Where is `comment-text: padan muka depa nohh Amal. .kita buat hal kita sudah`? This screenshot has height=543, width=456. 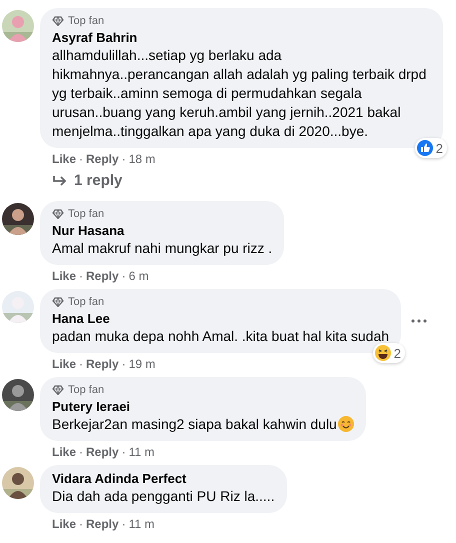
comment-text: padan muka depa nohh Amal. .kita buat hal kita sudah is located at coordinates (221, 336).